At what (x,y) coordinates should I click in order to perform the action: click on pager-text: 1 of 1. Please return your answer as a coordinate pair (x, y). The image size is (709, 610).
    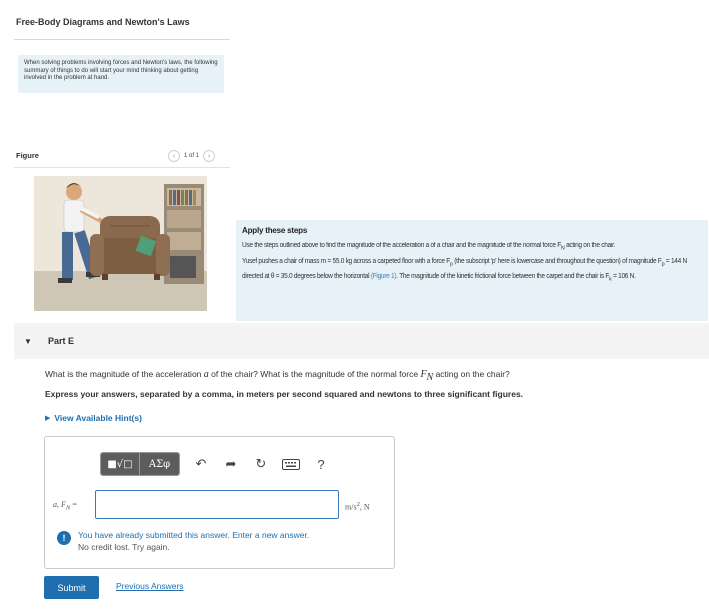
    Looking at the image, I should click on (192, 156).